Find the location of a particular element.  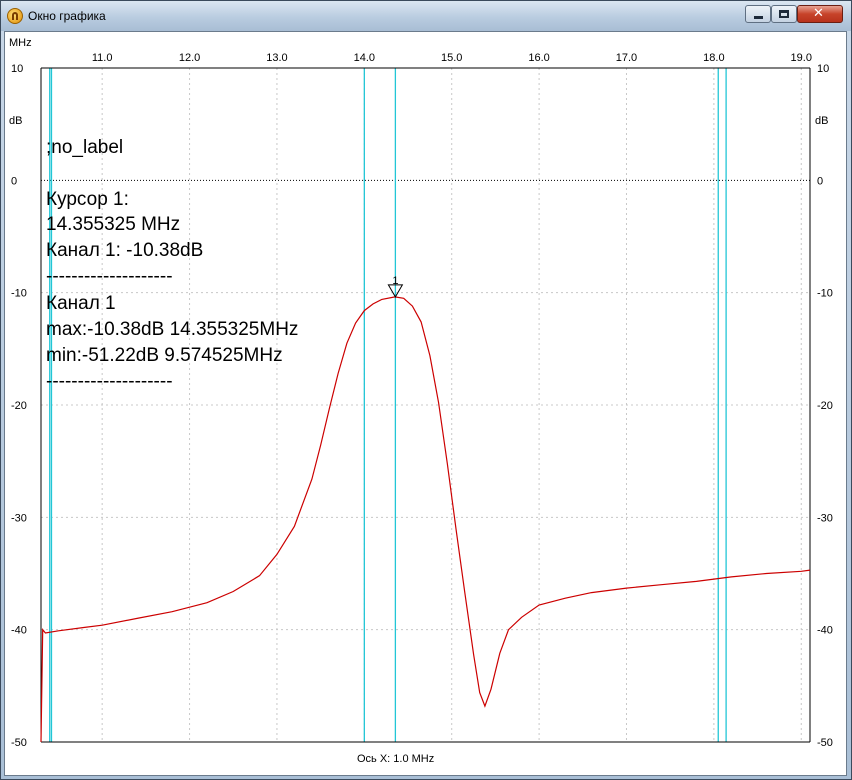

oscilloscope-app-icon is located at coordinates (15, 16).